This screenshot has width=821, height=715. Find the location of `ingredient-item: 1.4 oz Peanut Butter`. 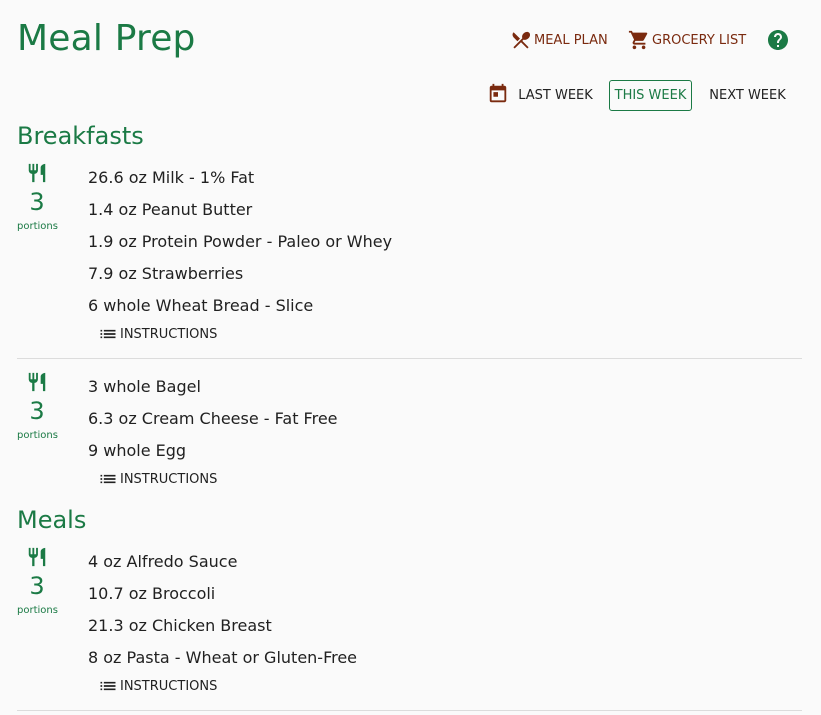

ingredient-item: 1.4 oz Peanut Butter is located at coordinates (170, 209).